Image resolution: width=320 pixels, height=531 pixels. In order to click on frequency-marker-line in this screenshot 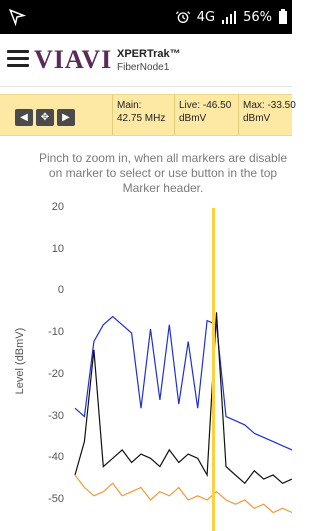, I will do `click(213, 369)`.